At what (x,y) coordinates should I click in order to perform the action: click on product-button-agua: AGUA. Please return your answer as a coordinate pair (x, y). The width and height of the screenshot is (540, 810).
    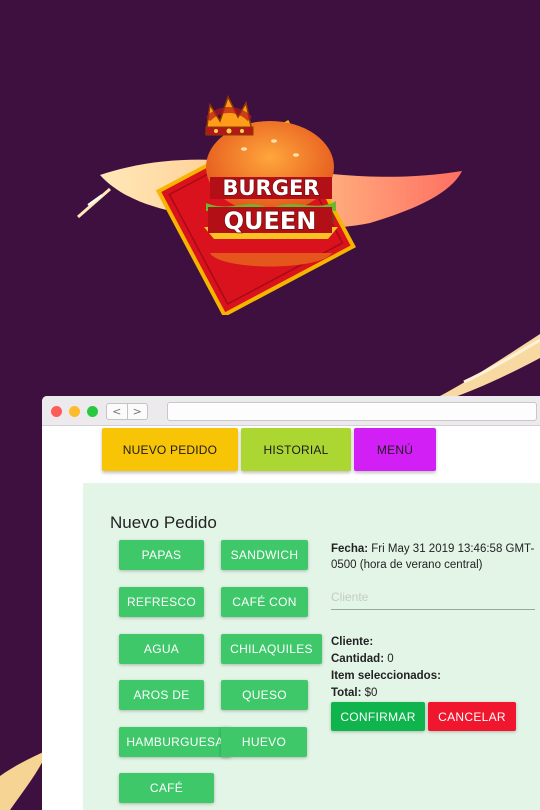
    Looking at the image, I should click on (161, 649).